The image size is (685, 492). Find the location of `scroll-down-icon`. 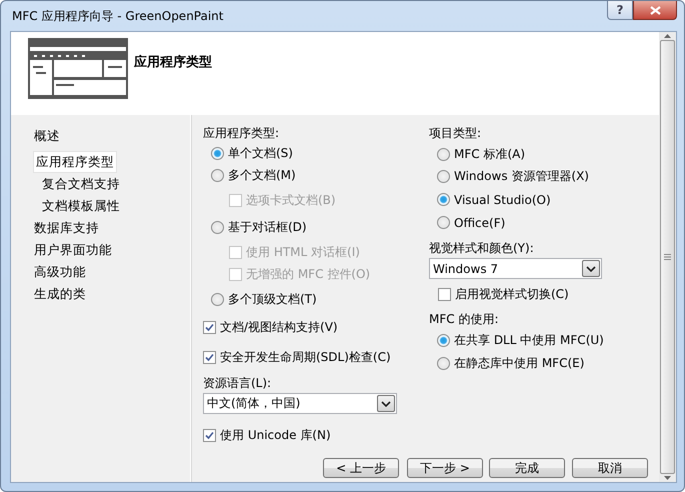

scroll-down-icon is located at coordinates (667, 478).